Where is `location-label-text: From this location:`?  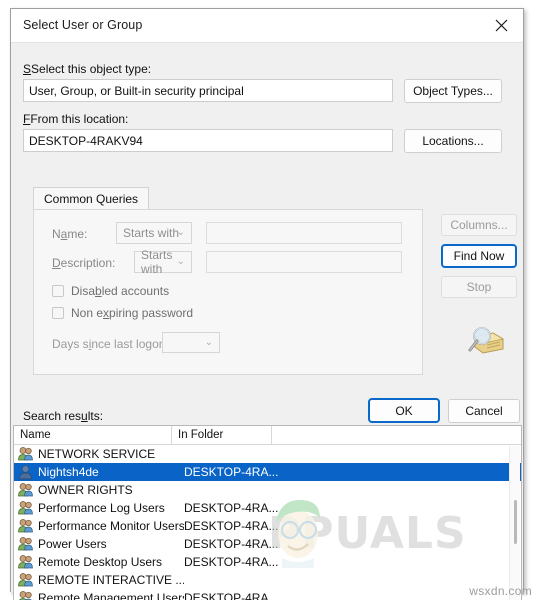
location-label-text: From this location: is located at coordinates (79, 119).